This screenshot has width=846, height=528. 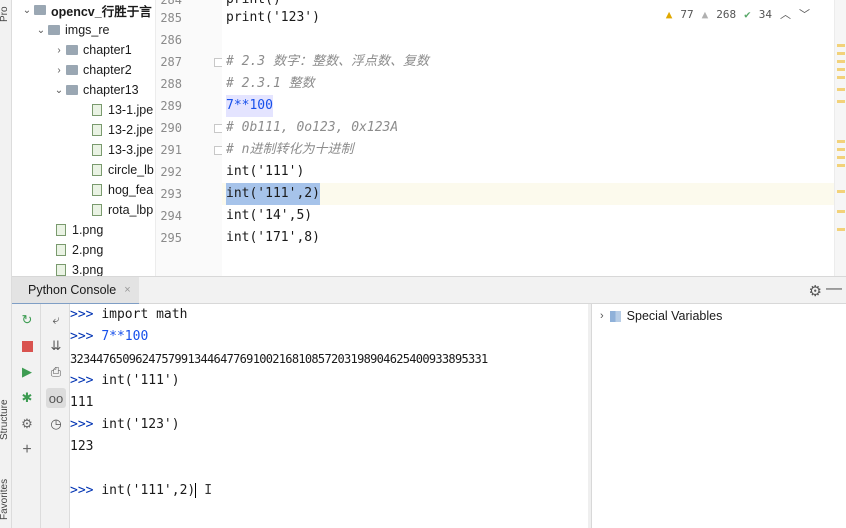 I want to click on console-toolbar-primary: ↻ ▶ ✱ ⚙ +, so click(x=26, y=416).